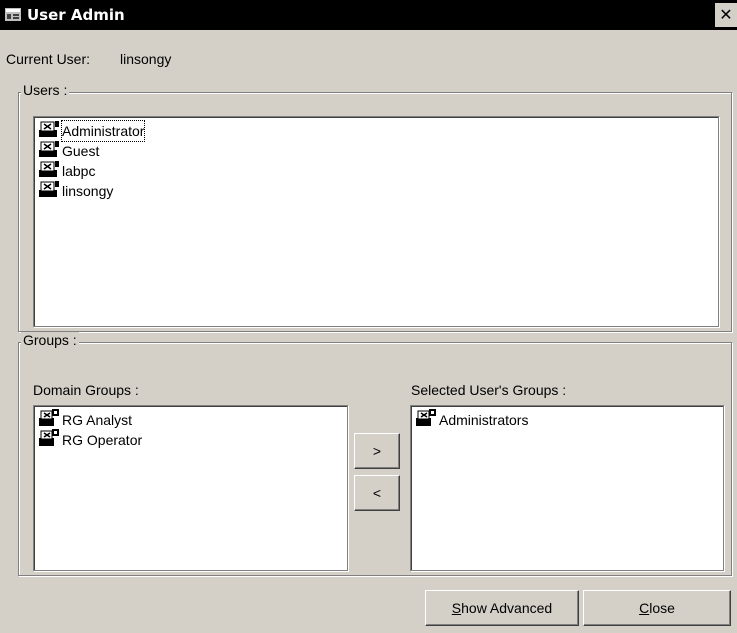 The width and height of the screenshot is (737, 633). Describe the element at coordinates (48, 59) in the screenshot. I see `current-user-label: Current User:` at that location.